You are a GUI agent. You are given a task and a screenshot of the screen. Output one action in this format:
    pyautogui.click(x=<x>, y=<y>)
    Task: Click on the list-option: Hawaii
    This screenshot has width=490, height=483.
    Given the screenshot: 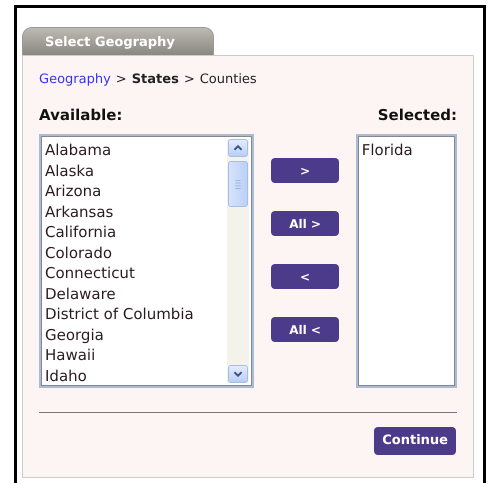 What is the action you would take?
    pyautogui.click(x=134, y=355)
    